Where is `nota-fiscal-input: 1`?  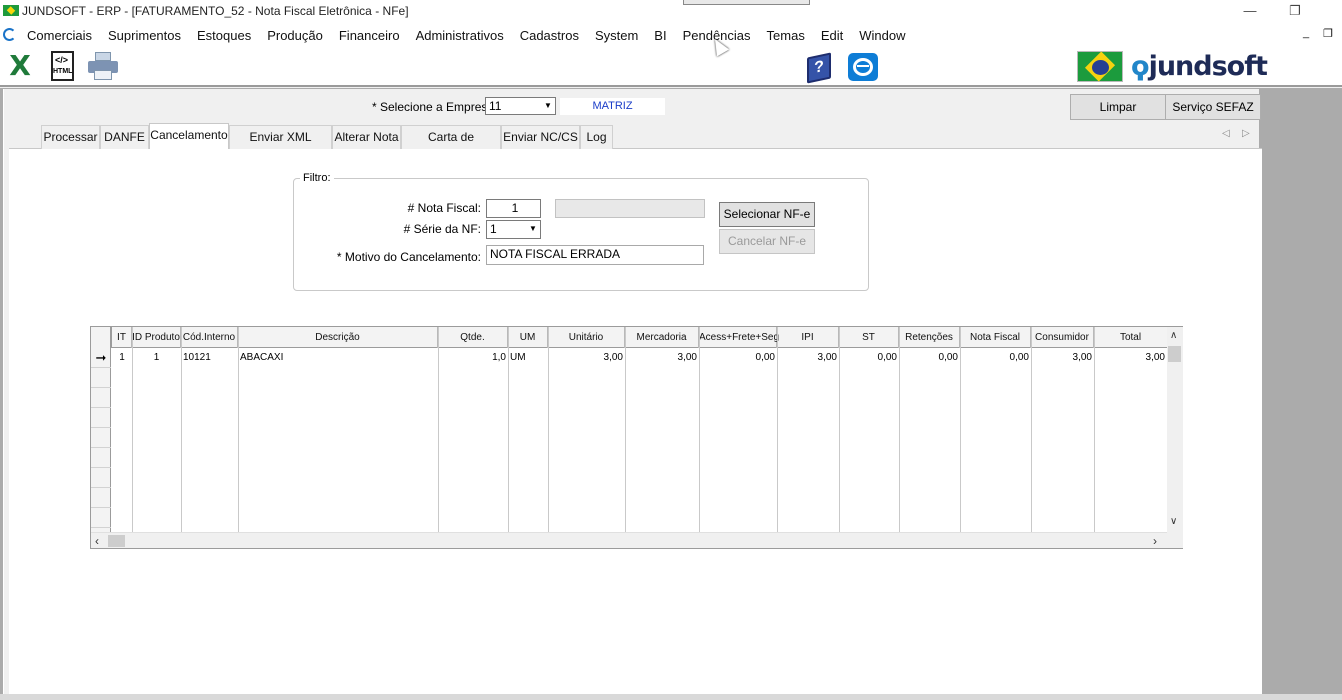
nota-fiscal-input: 1 is located at coordinates (513, 208).